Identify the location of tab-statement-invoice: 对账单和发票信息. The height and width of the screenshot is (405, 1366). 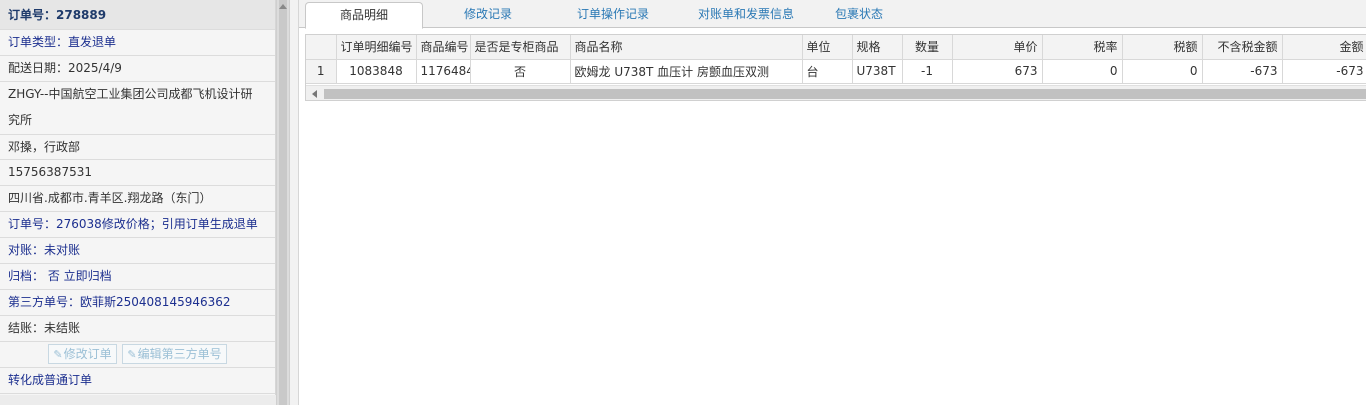
(746, 15).